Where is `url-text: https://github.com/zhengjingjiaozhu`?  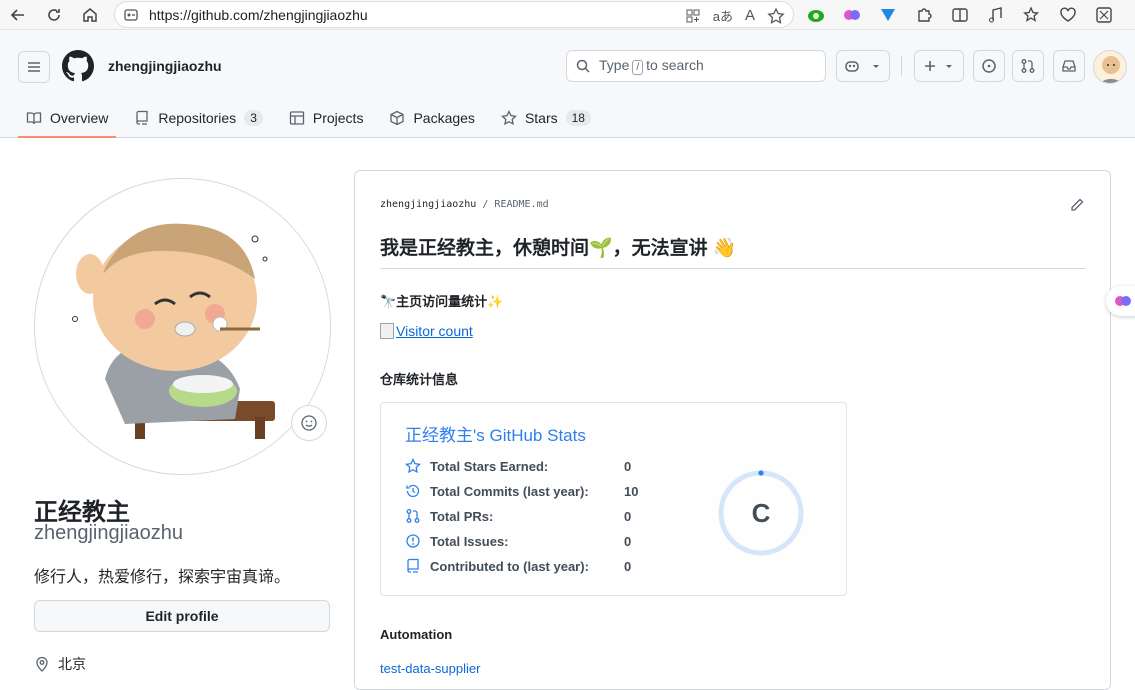
url-text: https://github.com/zhengjingjiaozhu is located at coordinates (258, 15).